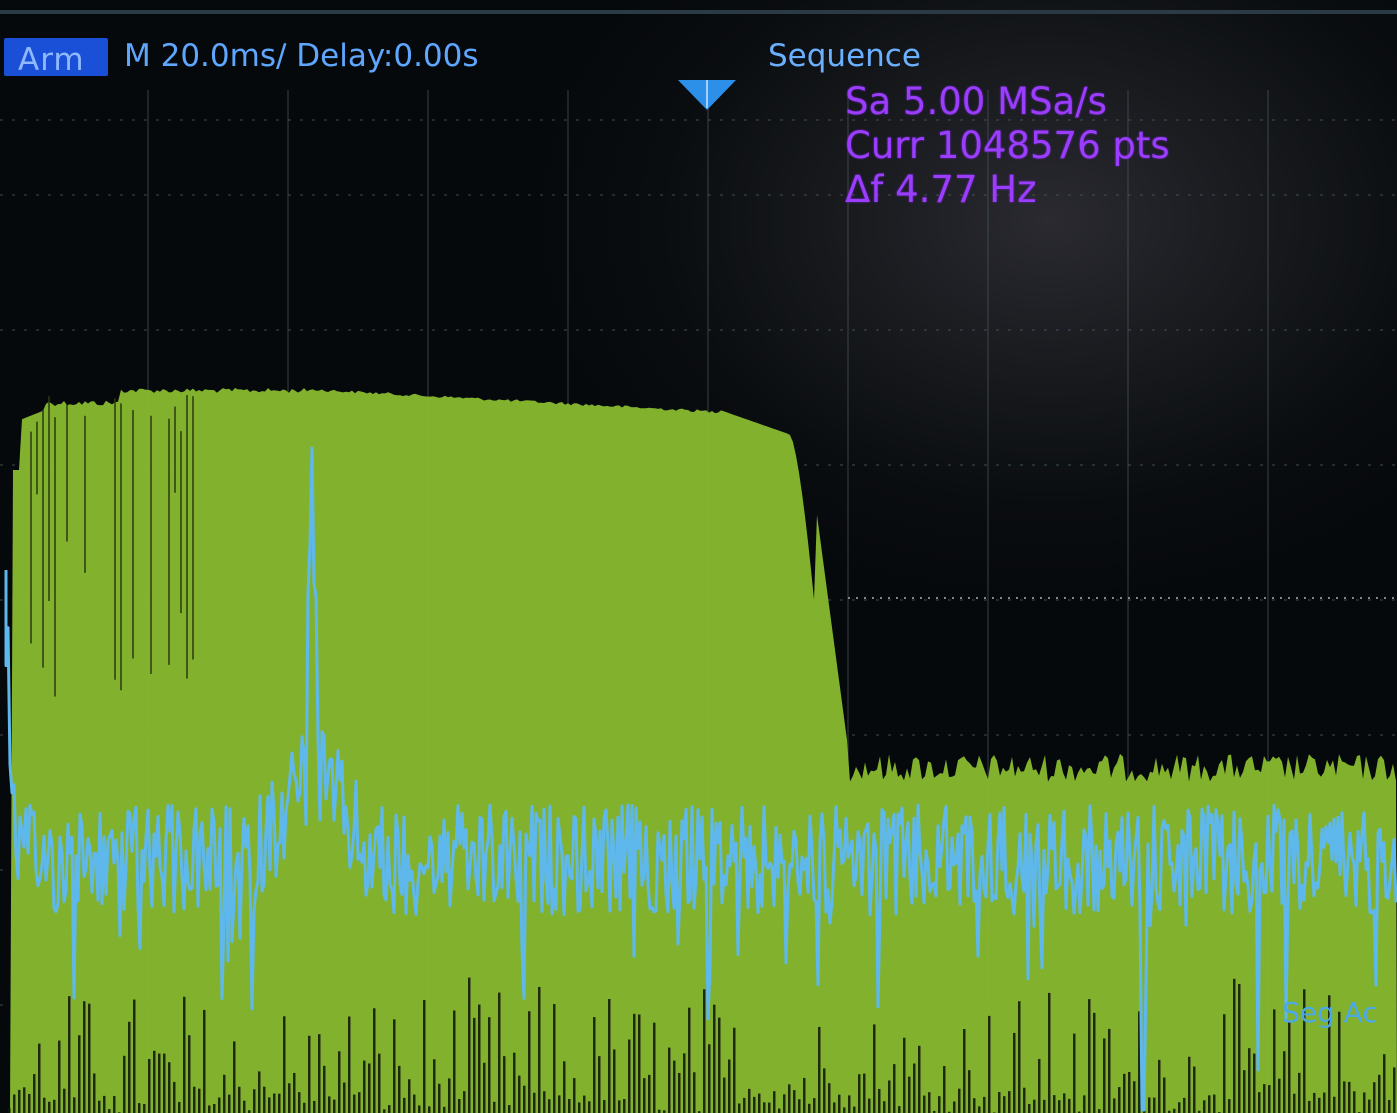  I want to click on acquisition-mode-label: Sequence, so click(844, 56).